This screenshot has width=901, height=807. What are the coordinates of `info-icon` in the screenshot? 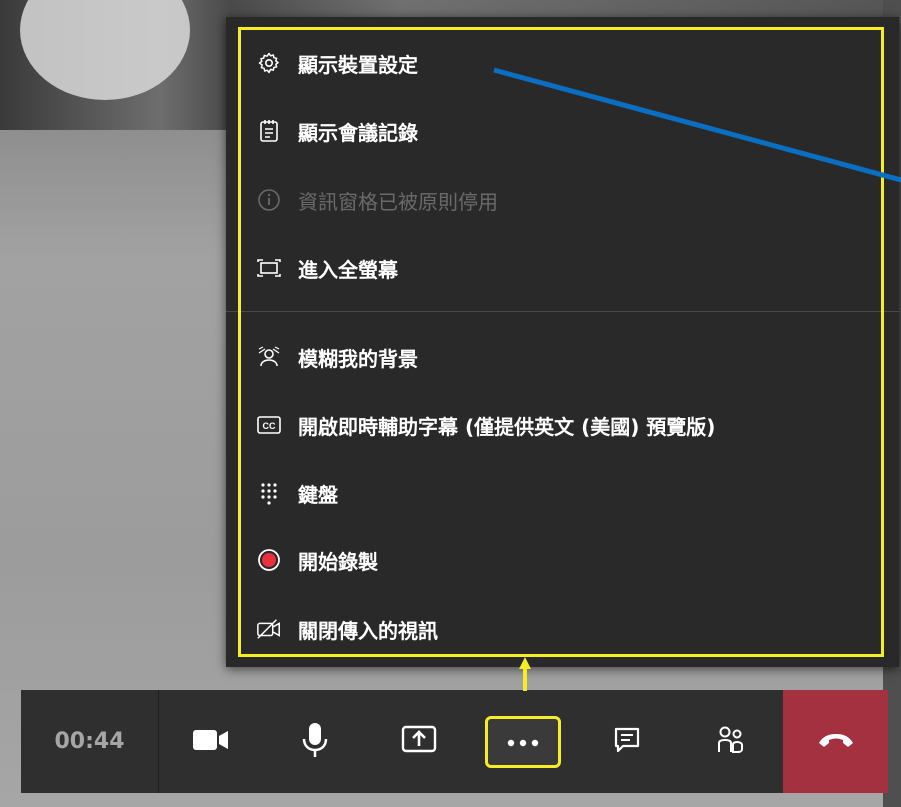 It's located at (269, 200).